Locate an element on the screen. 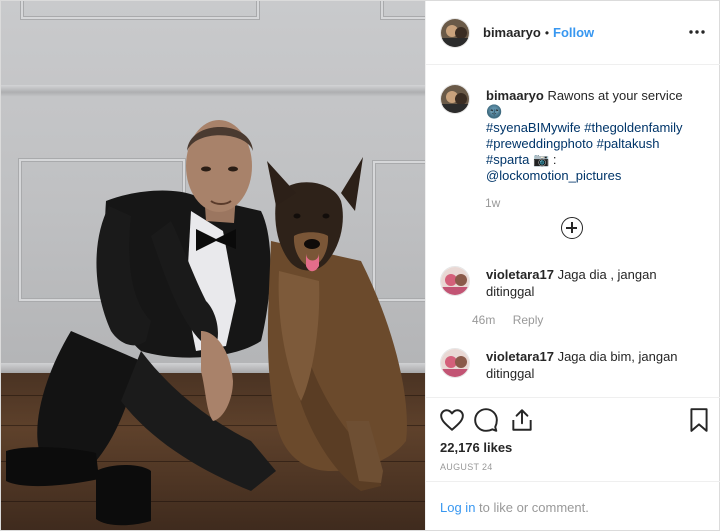  comment-icon is located at coordinates (486, 420).